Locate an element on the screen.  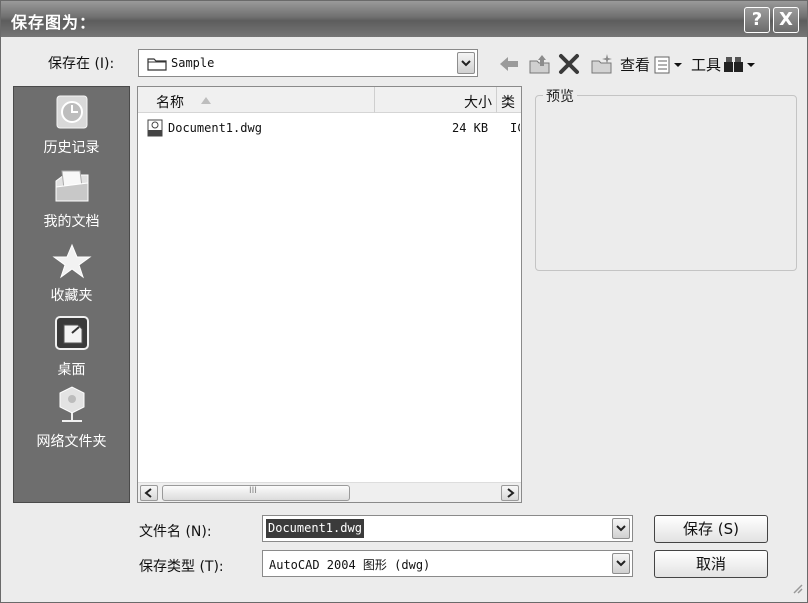
place-my-documents: 我的文档 is located at coordinates (71, 199).